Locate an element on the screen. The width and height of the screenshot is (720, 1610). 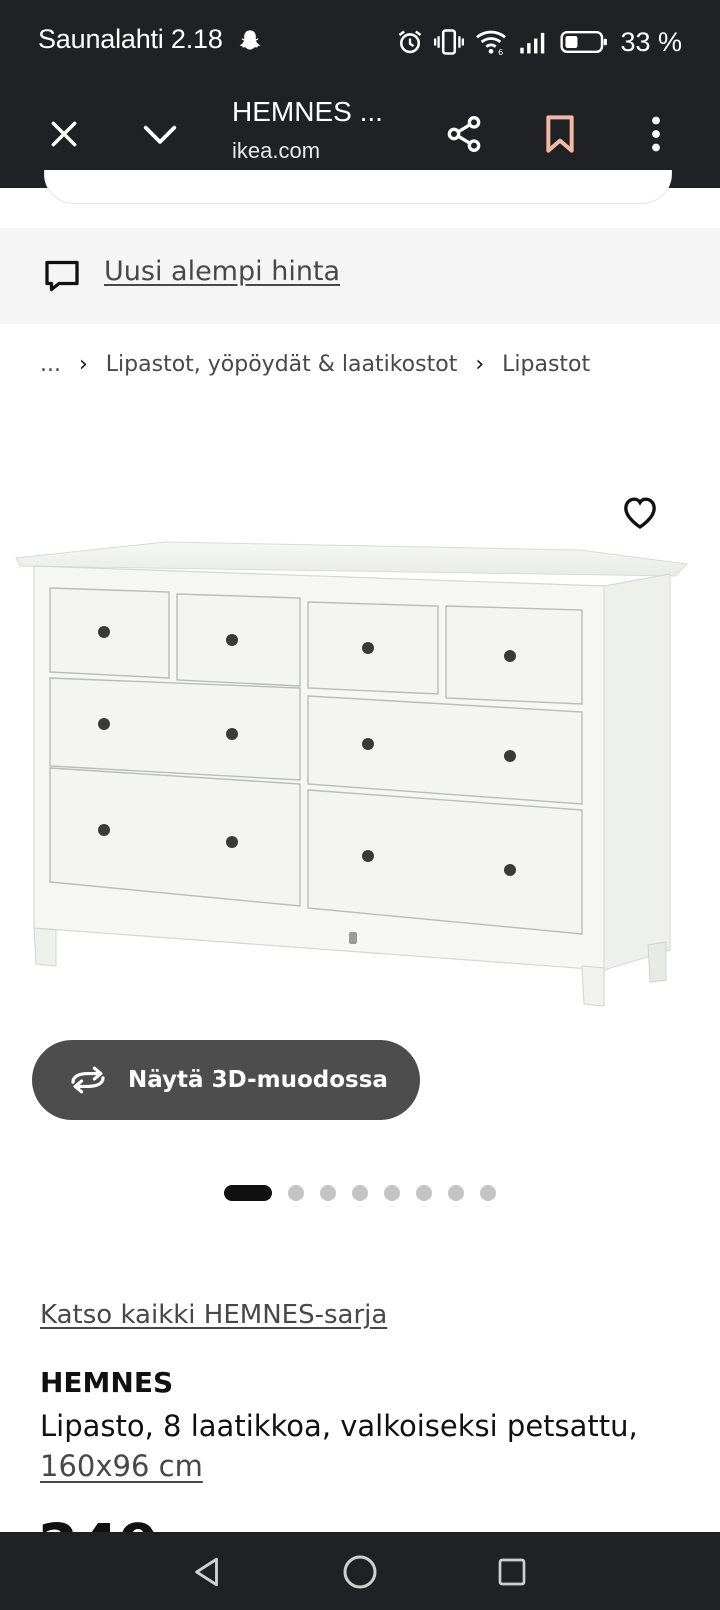
system-navigation-bar is located at coordinates (360, 1571).